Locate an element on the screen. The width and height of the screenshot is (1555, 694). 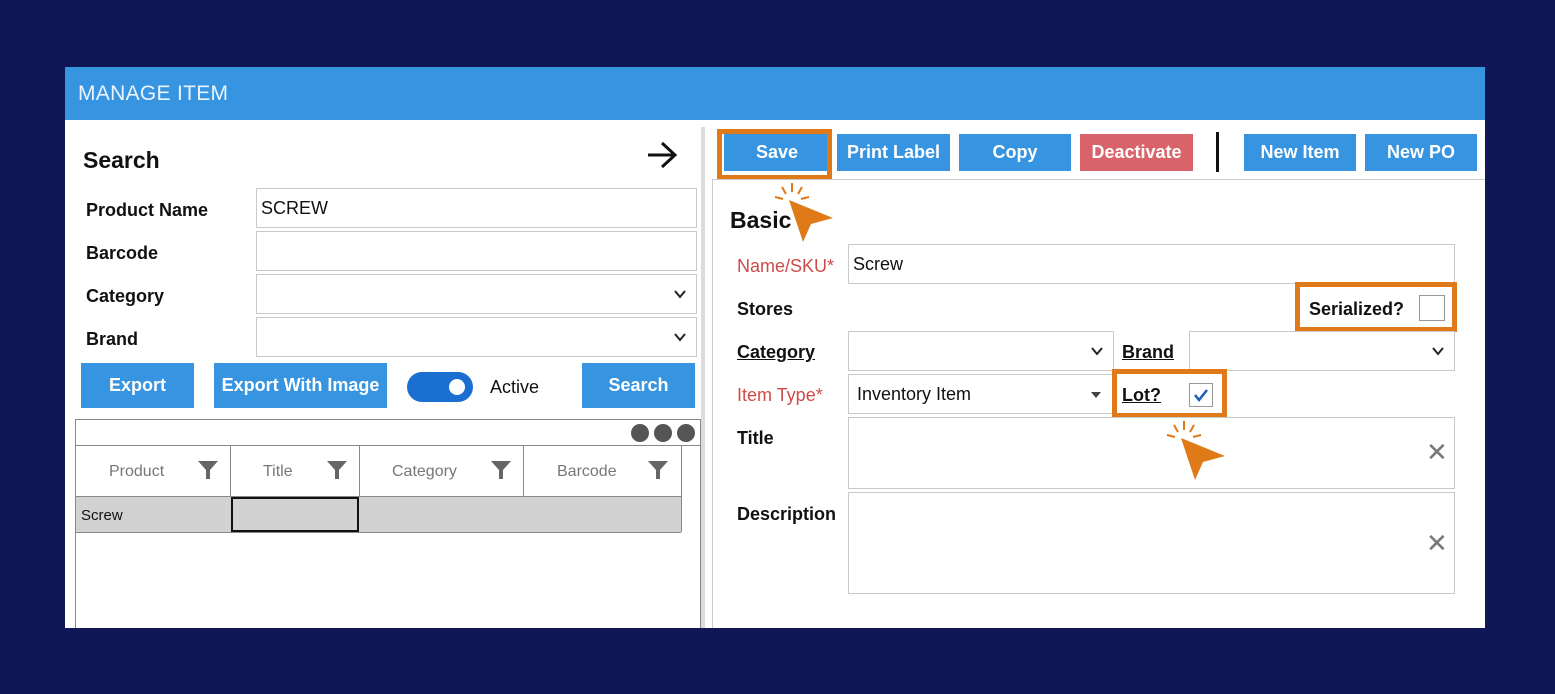
clear-description-icon: ✕ is located at coordinates (1437, 543).